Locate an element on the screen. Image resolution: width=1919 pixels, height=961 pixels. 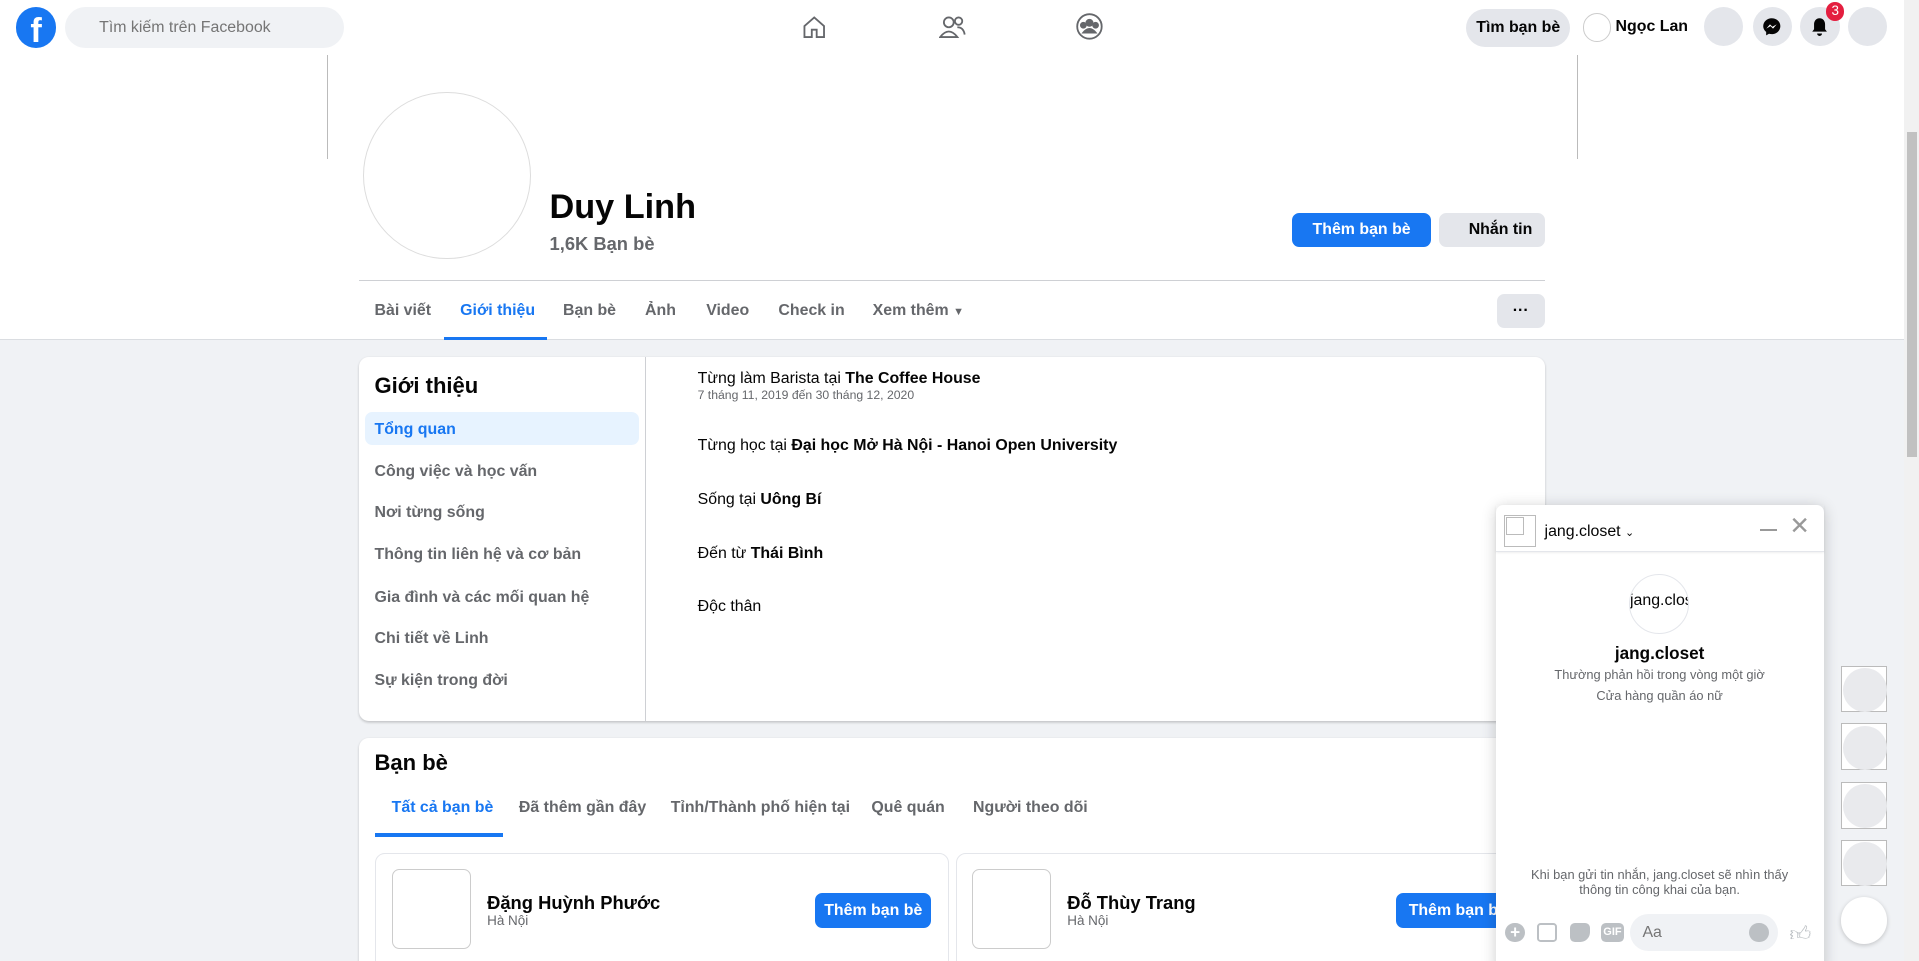
user-name-link: Ngọc Lan is located at coordinates (1652, 27).